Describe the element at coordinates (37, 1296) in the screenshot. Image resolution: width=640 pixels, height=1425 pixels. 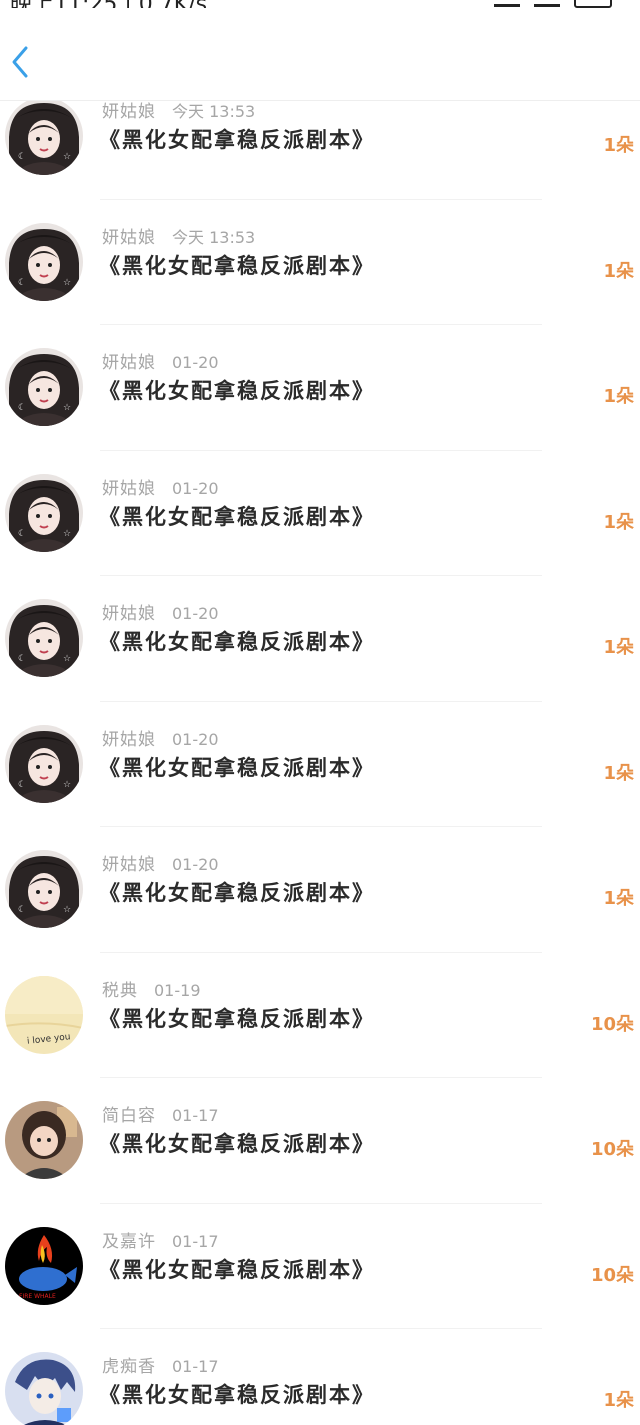
I see `avatar-caption: FIRE WHALE` at that location.